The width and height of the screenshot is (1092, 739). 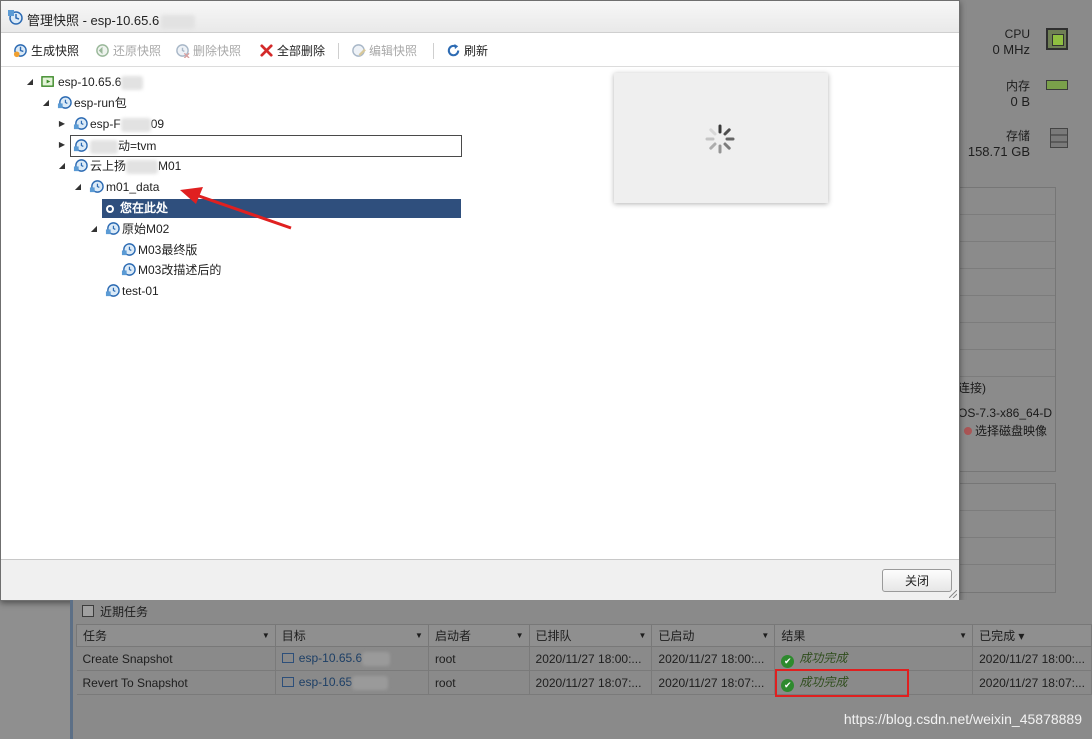 I want to click on close-button: 关闭, so click(x=917, y=580).